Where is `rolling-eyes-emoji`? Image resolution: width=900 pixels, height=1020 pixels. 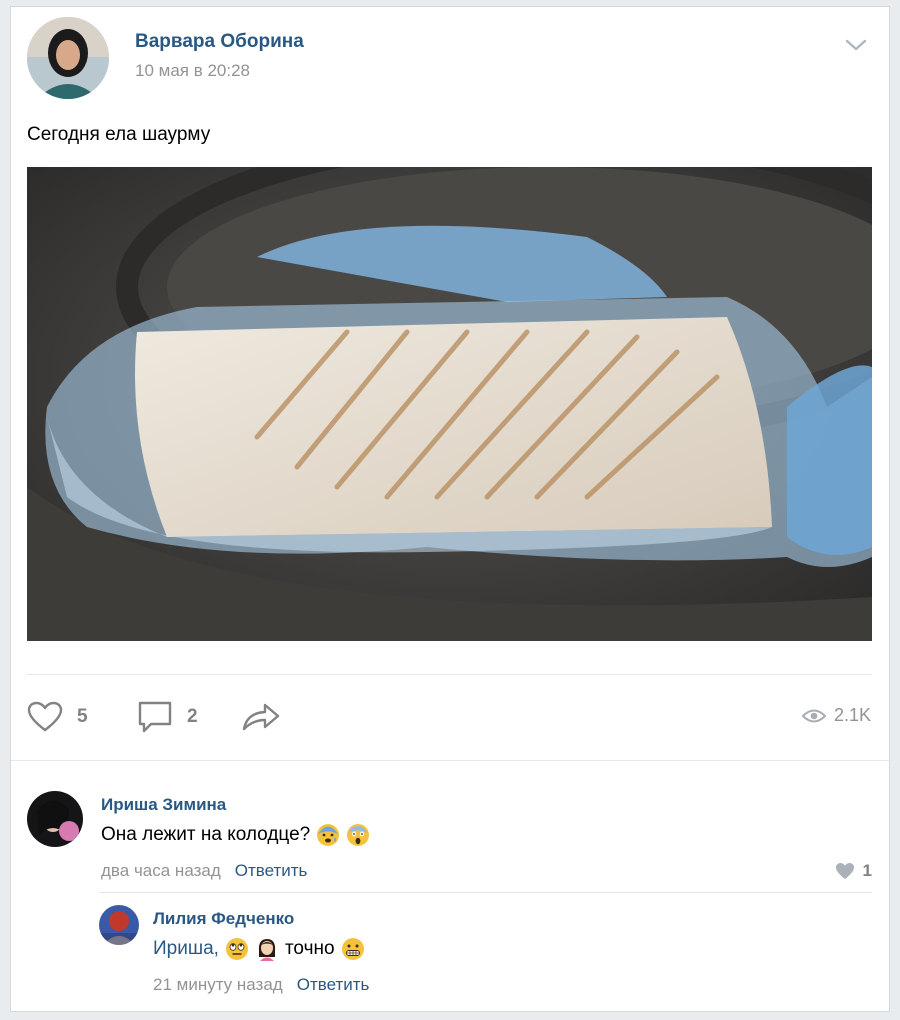
rolling-eyes-emoji is located at coordinates (236, 949).